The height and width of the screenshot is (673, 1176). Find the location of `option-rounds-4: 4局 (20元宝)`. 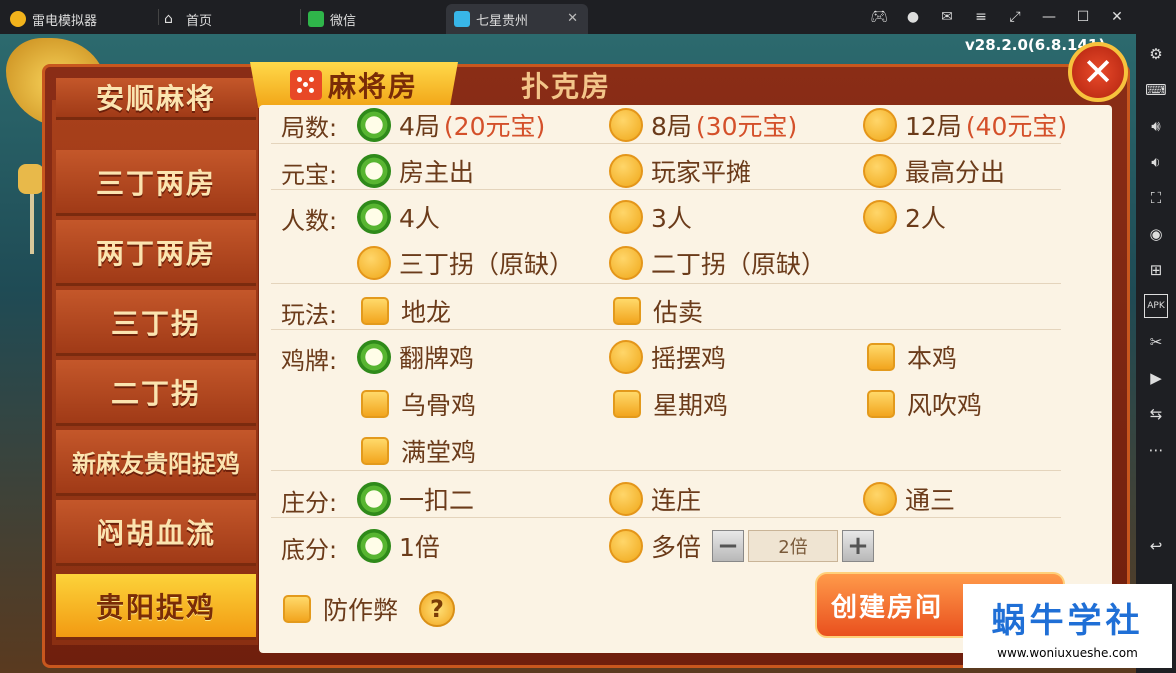

option-rounds-4: 4局 (20元宝) is located at coordinates (451, 125).